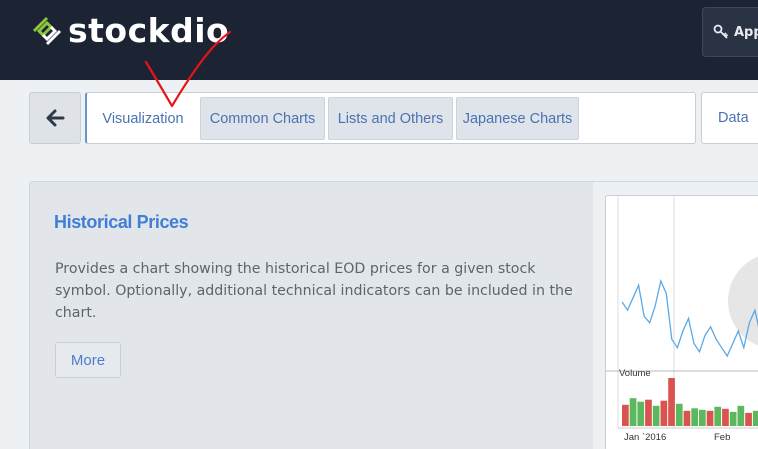  I want to click on arrow-left-icon, so click(55, 118).